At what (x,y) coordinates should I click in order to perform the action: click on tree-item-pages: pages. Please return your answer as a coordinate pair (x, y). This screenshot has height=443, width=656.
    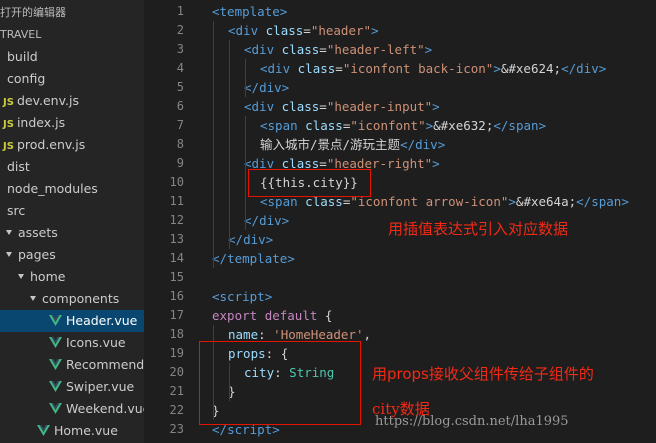
    Looking at the image, I should click on (72, 255).